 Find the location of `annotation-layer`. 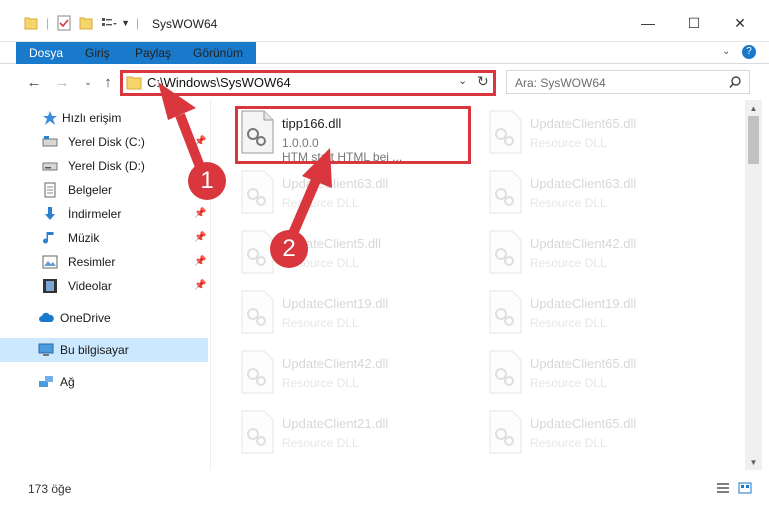

annotation-layer is located at coordinates (245, 160).